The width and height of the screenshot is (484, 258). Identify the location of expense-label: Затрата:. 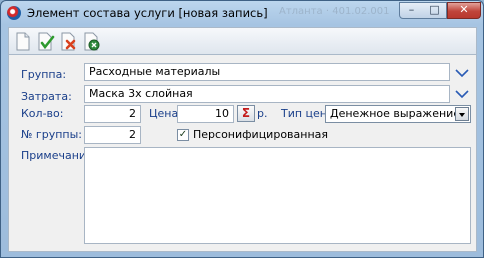
(46, 96).